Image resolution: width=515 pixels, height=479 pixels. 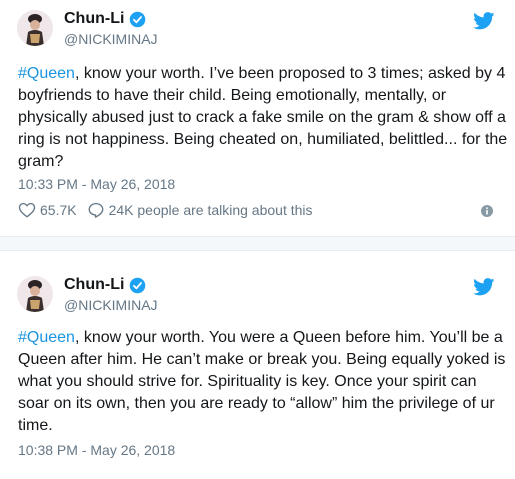 I want to click on tweet-actions: 65.7K 24K people are talking about this, so click(x=165, y=210).